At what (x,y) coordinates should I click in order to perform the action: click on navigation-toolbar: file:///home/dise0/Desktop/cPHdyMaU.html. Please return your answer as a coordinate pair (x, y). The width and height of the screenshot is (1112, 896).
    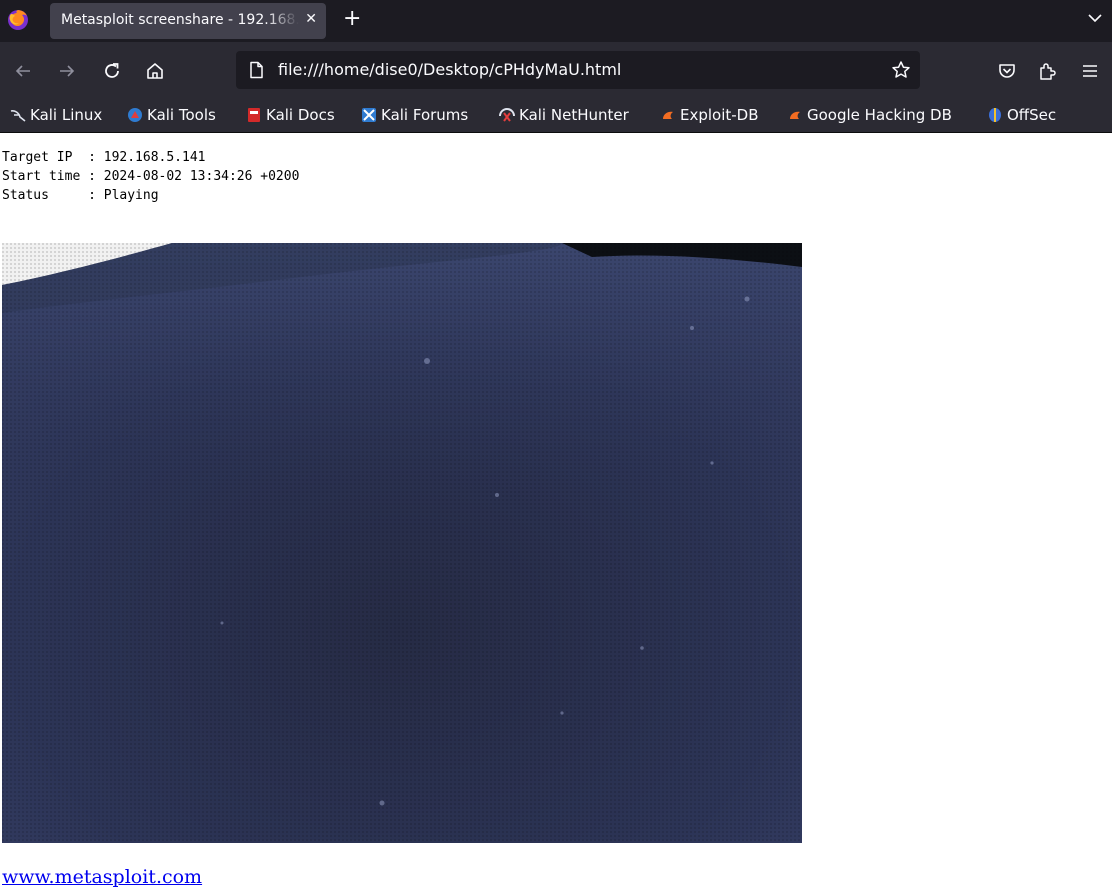
    Looking at the image, I should click on (556, 70).